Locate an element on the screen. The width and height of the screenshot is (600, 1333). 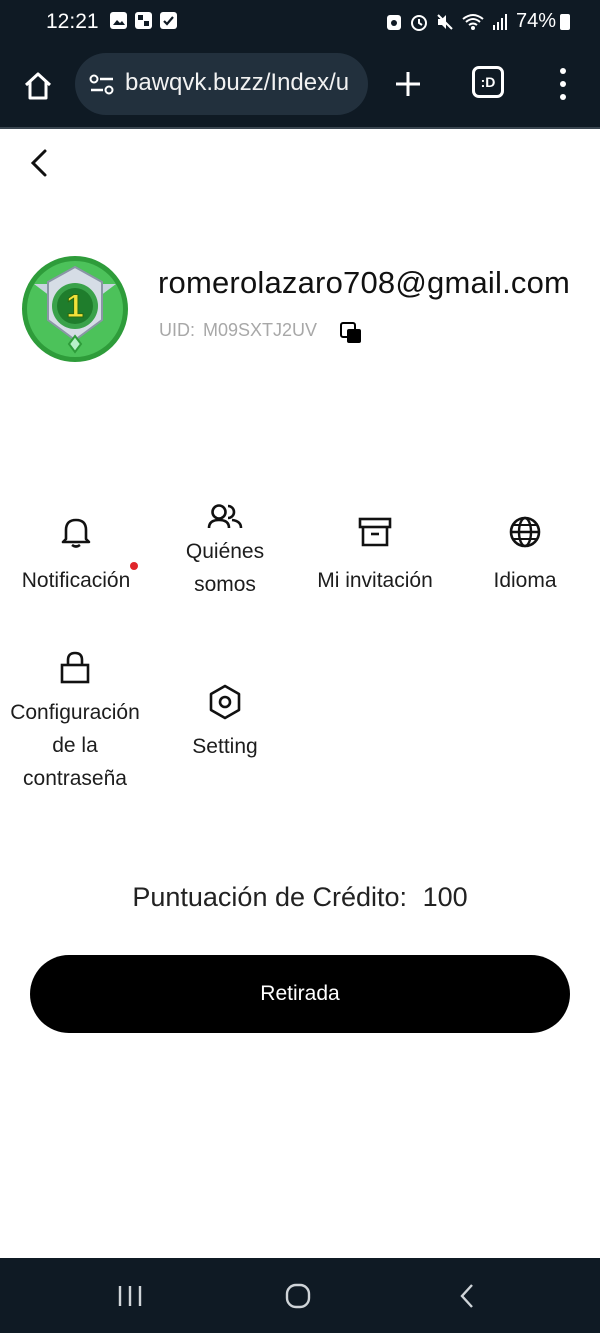
tabs-label: :D is located at coordinates (488, 82).